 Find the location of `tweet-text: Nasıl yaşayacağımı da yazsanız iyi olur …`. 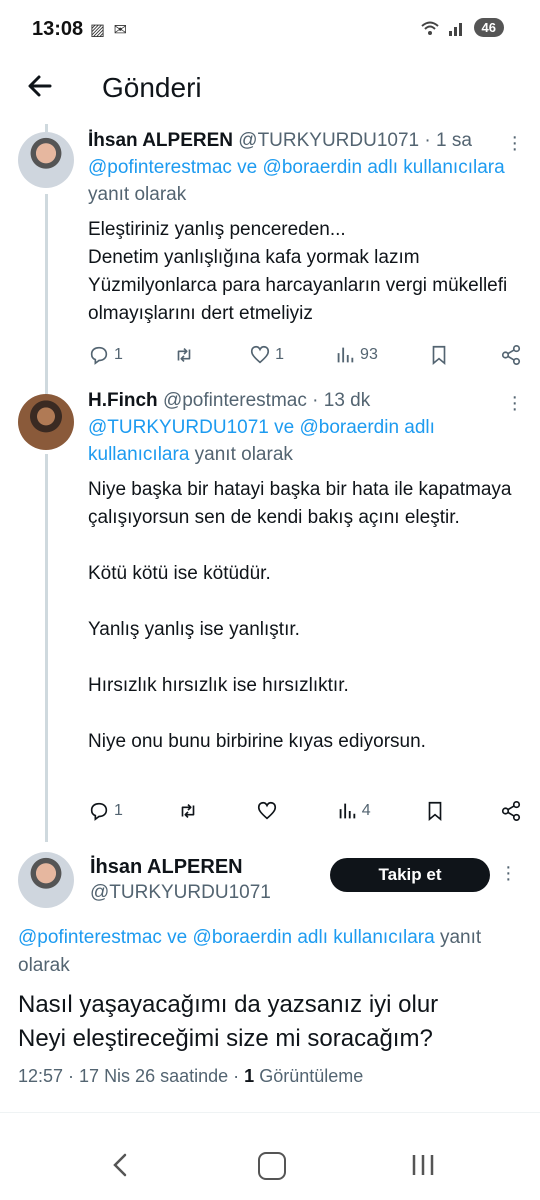

tweet-text: Nasıl yaşayacağımı da yazsanız iyi olur … is located at coordinates (228, 1021).